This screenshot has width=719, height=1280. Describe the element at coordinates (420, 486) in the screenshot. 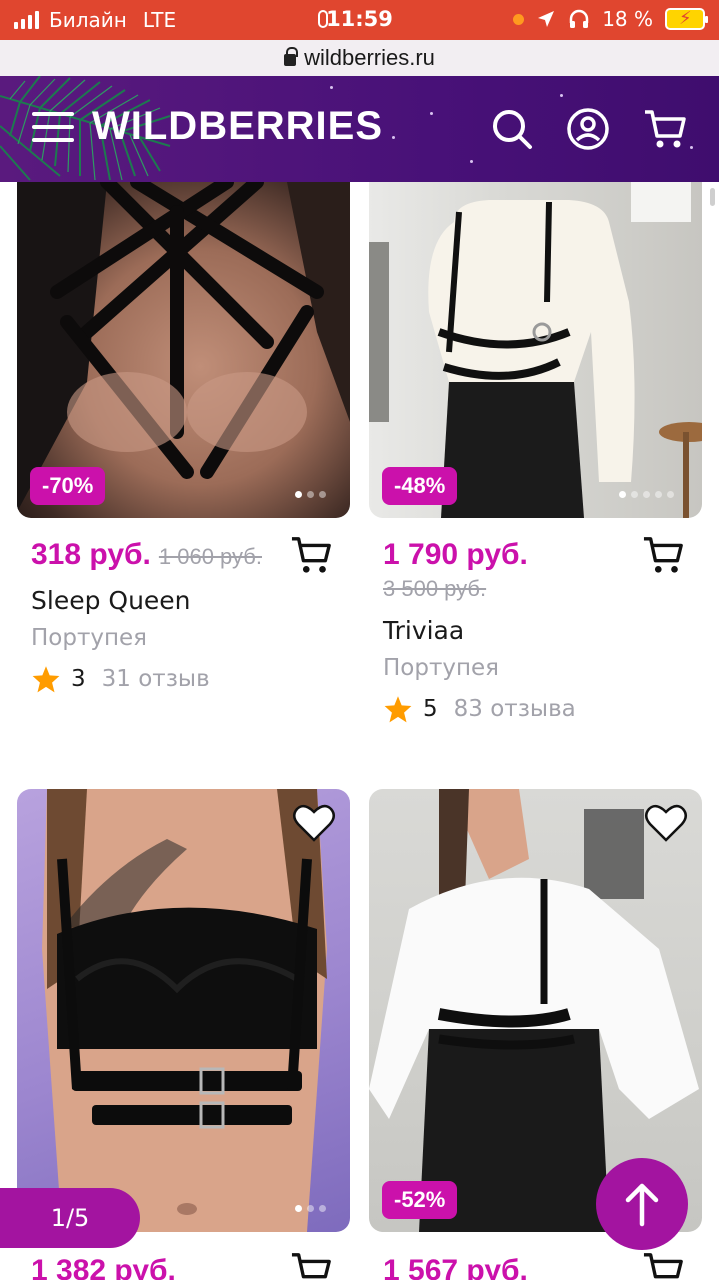

I see `discount-badge: -48%` at that location.